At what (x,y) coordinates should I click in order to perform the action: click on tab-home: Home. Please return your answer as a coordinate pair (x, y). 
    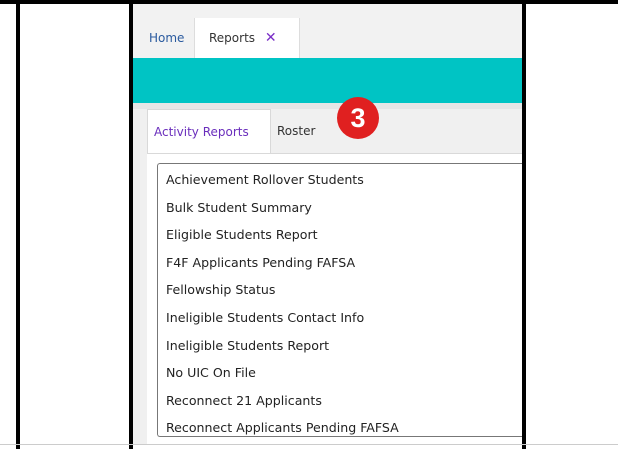
    Looking at the image, I should click on (166, 38).